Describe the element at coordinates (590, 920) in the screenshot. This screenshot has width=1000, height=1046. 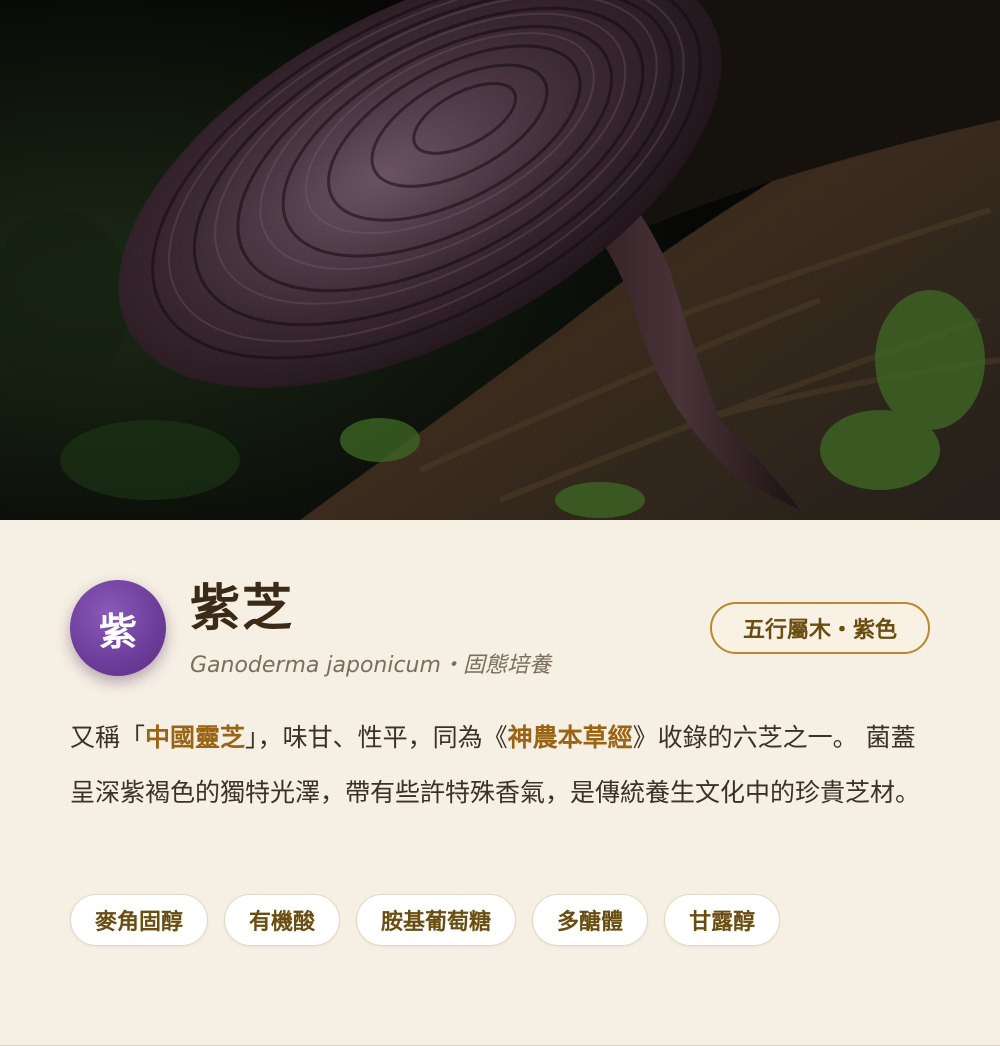
I see `tag-polysaccharide: 多醣體` at that location.